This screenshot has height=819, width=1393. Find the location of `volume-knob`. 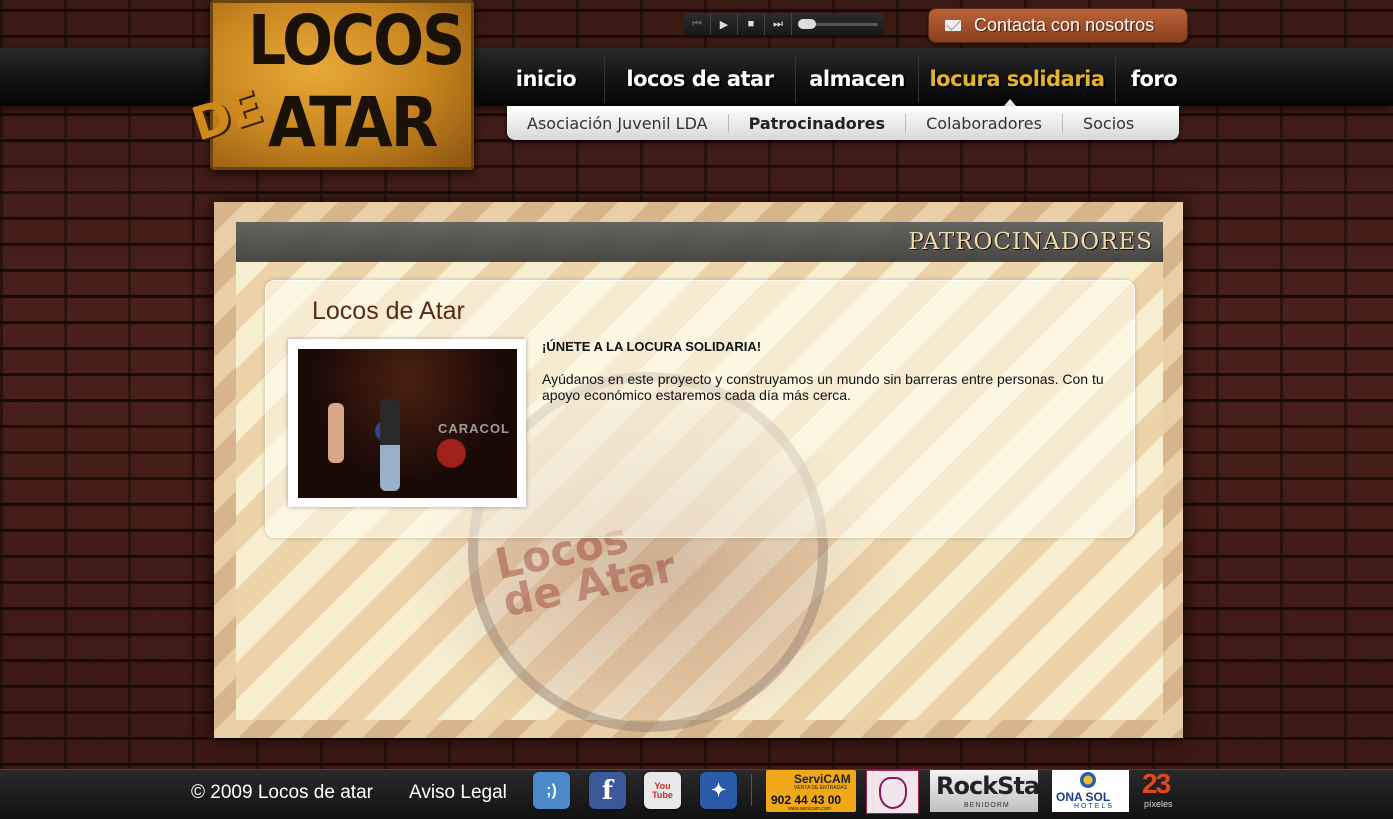

volume-knob is located at coordinates (807, 23).